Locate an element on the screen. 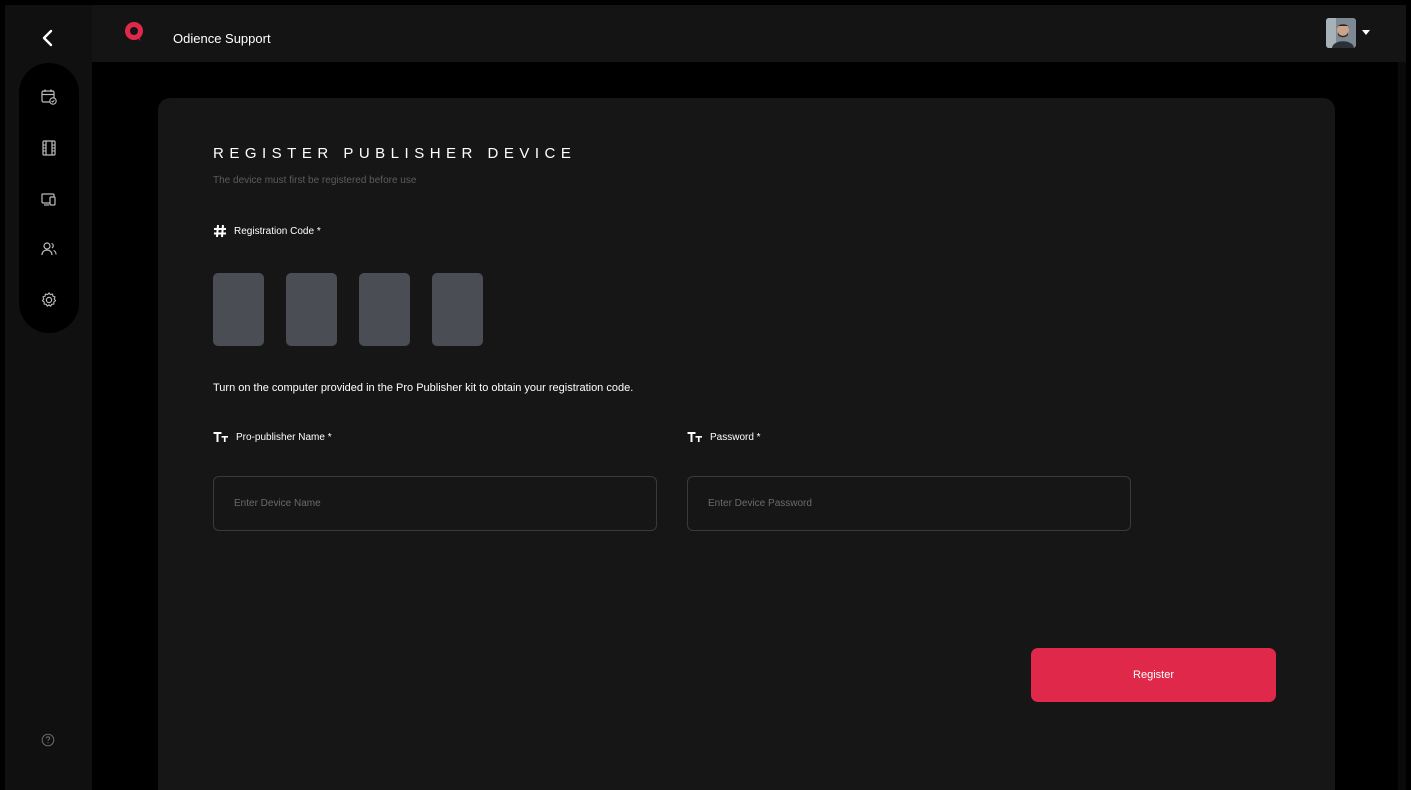 Image resolution: width=1411 pixels, height=790 pixels. name-label: Pro-publisher Name * is located at coordinates (272, 437).